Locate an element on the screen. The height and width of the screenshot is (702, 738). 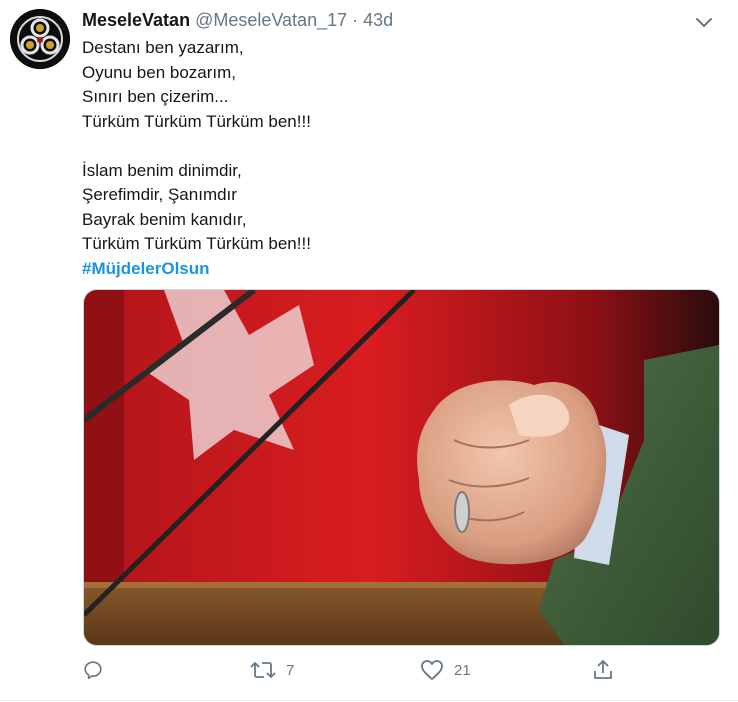
tweet-line: Oyunu ben bozarım, is located at coordinates (159, 72).